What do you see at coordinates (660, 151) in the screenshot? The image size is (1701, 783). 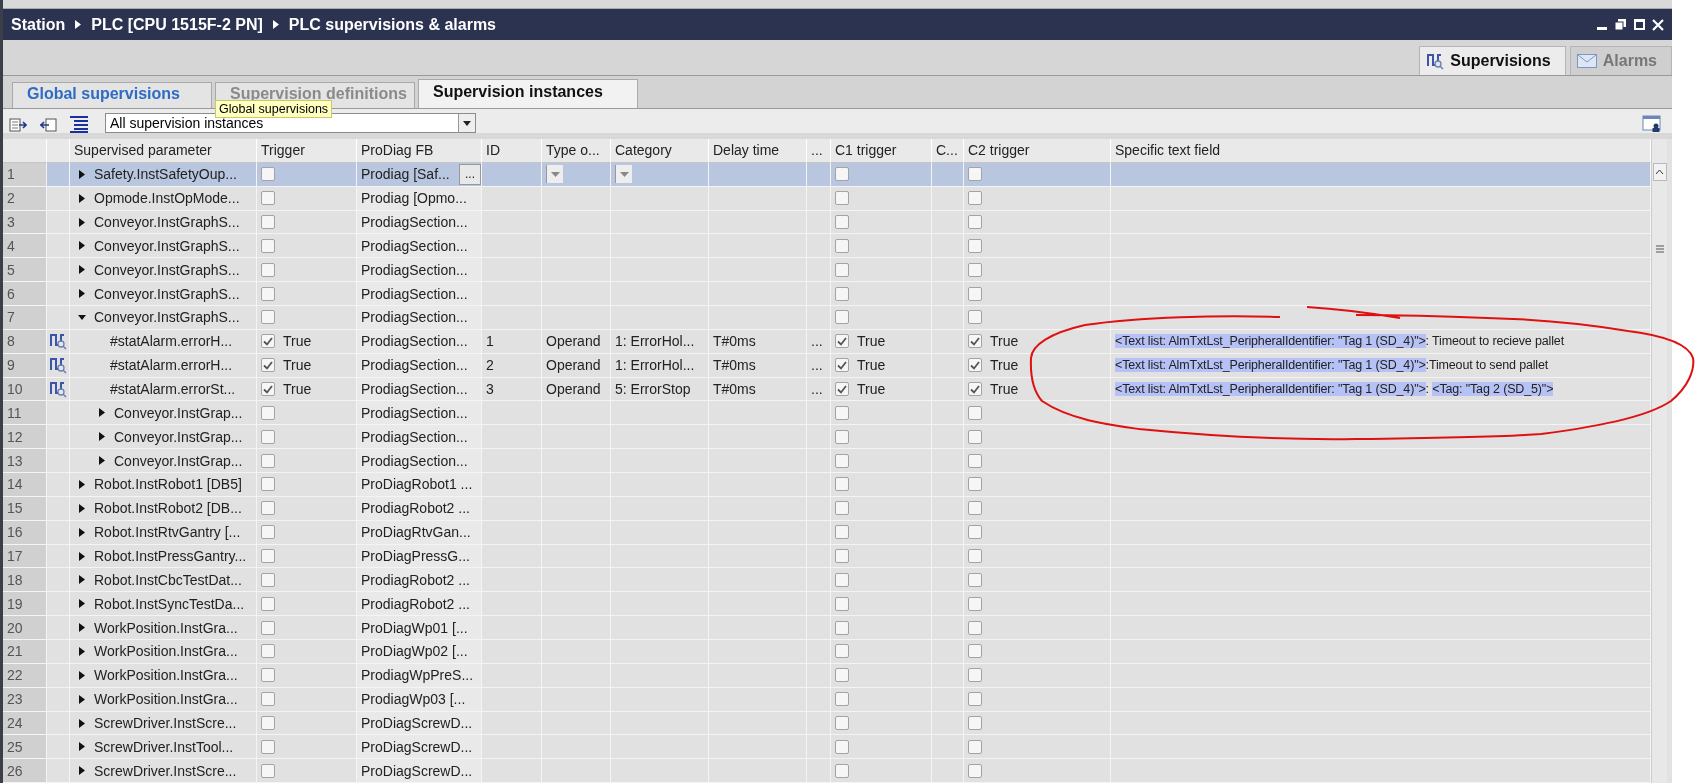 I see `column-header: Category` at bounding box center [660, 151].